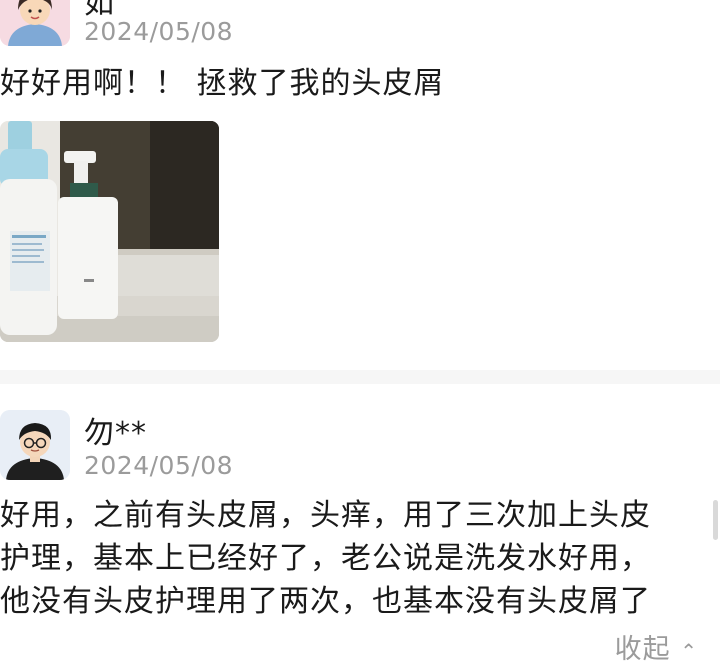 This screenshot has height=666, width=720. What do you see at coordinates (642, 649) in the screenshot?
I see `collapse-label: 收起` at bounding box center [642, 649].